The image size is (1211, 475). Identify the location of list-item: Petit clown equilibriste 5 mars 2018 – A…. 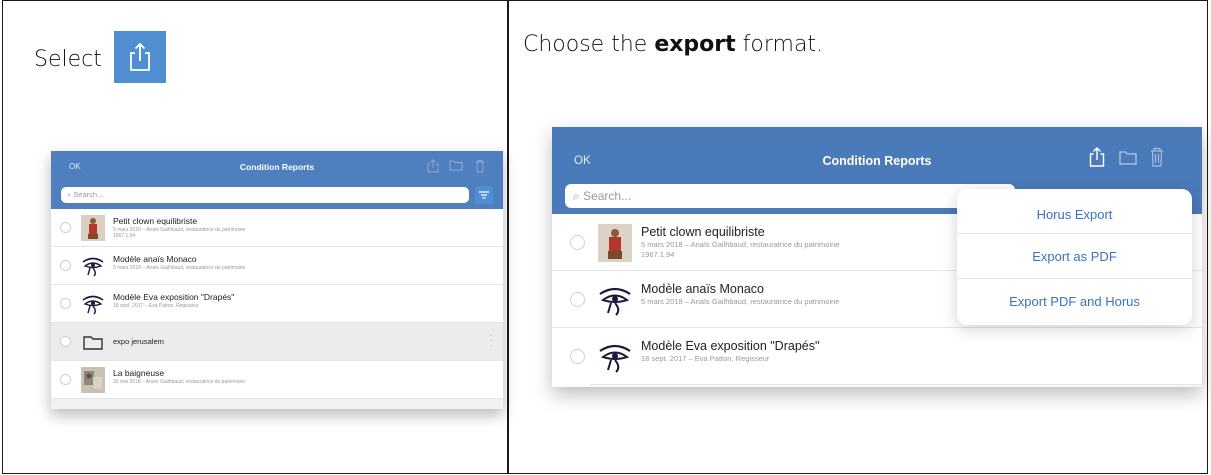
(277, 228).